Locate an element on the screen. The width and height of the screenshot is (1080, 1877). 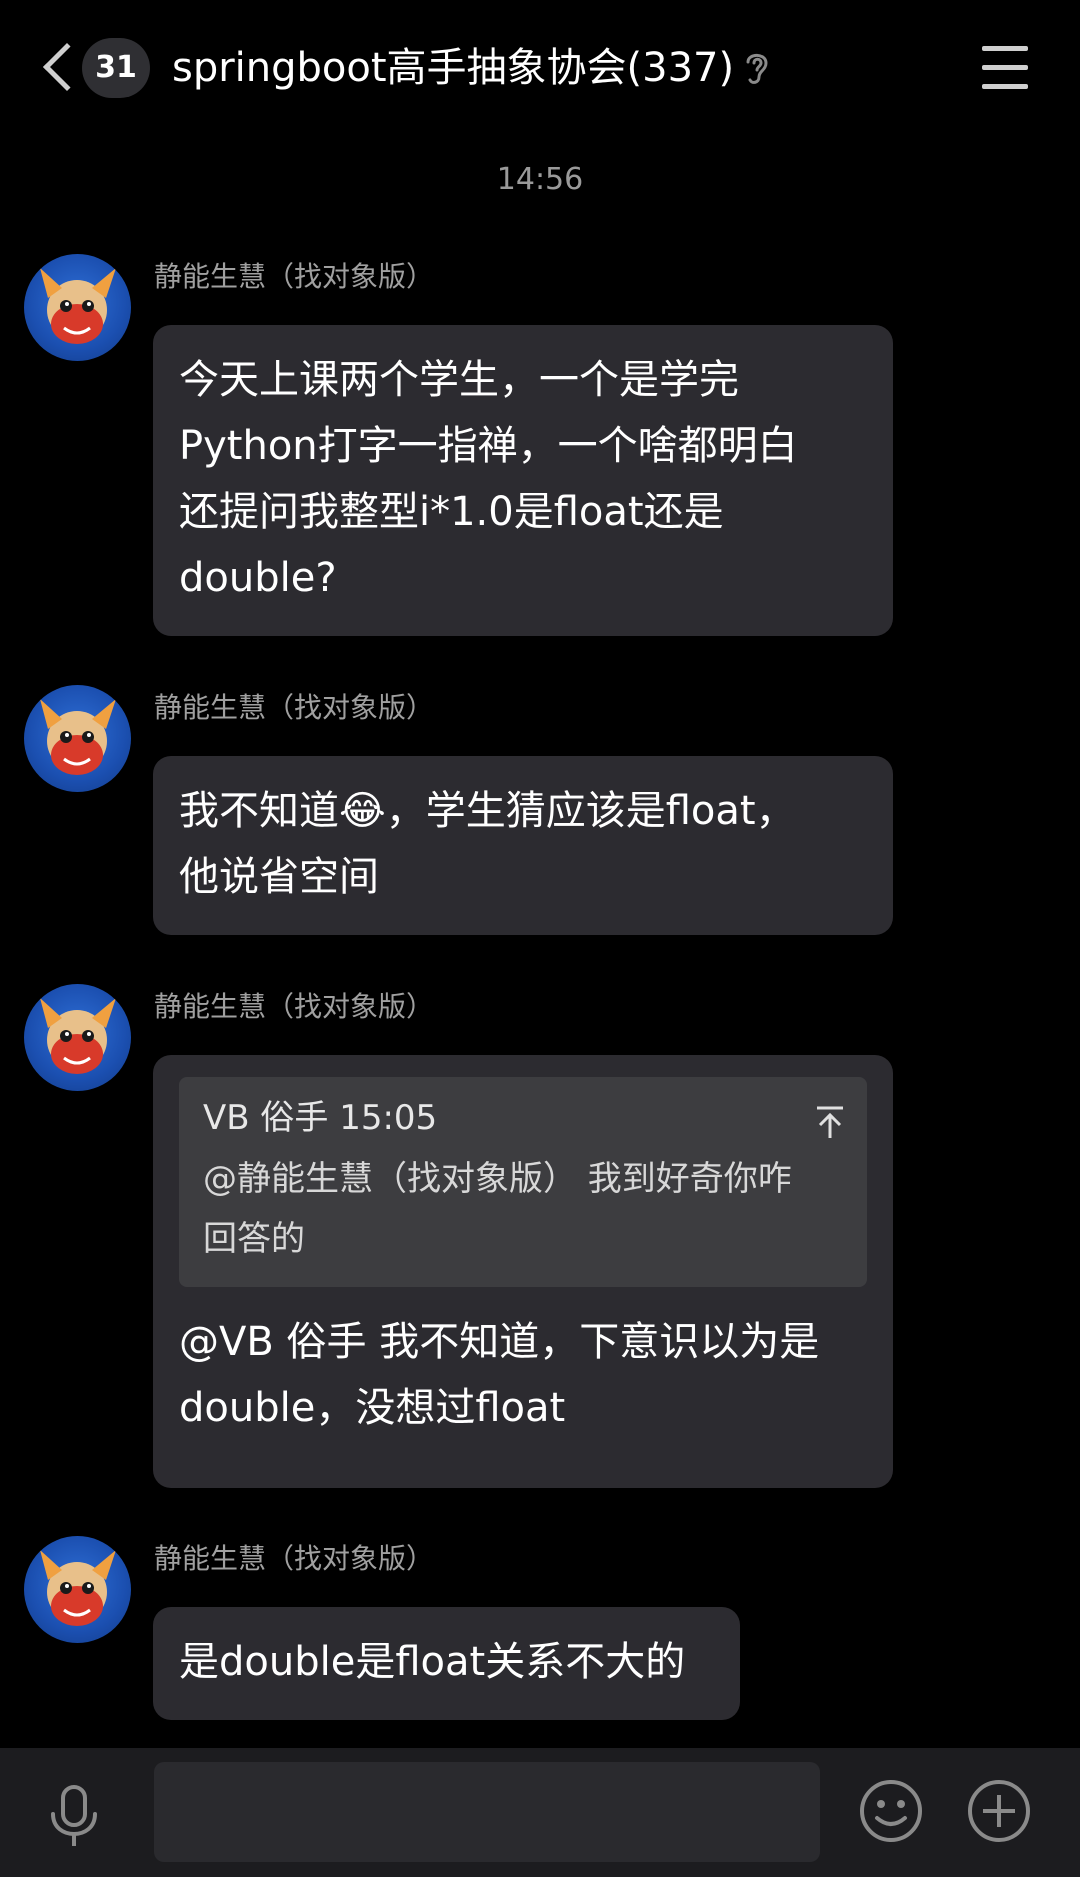
menu-icon is located at coordinates (1005, 68).